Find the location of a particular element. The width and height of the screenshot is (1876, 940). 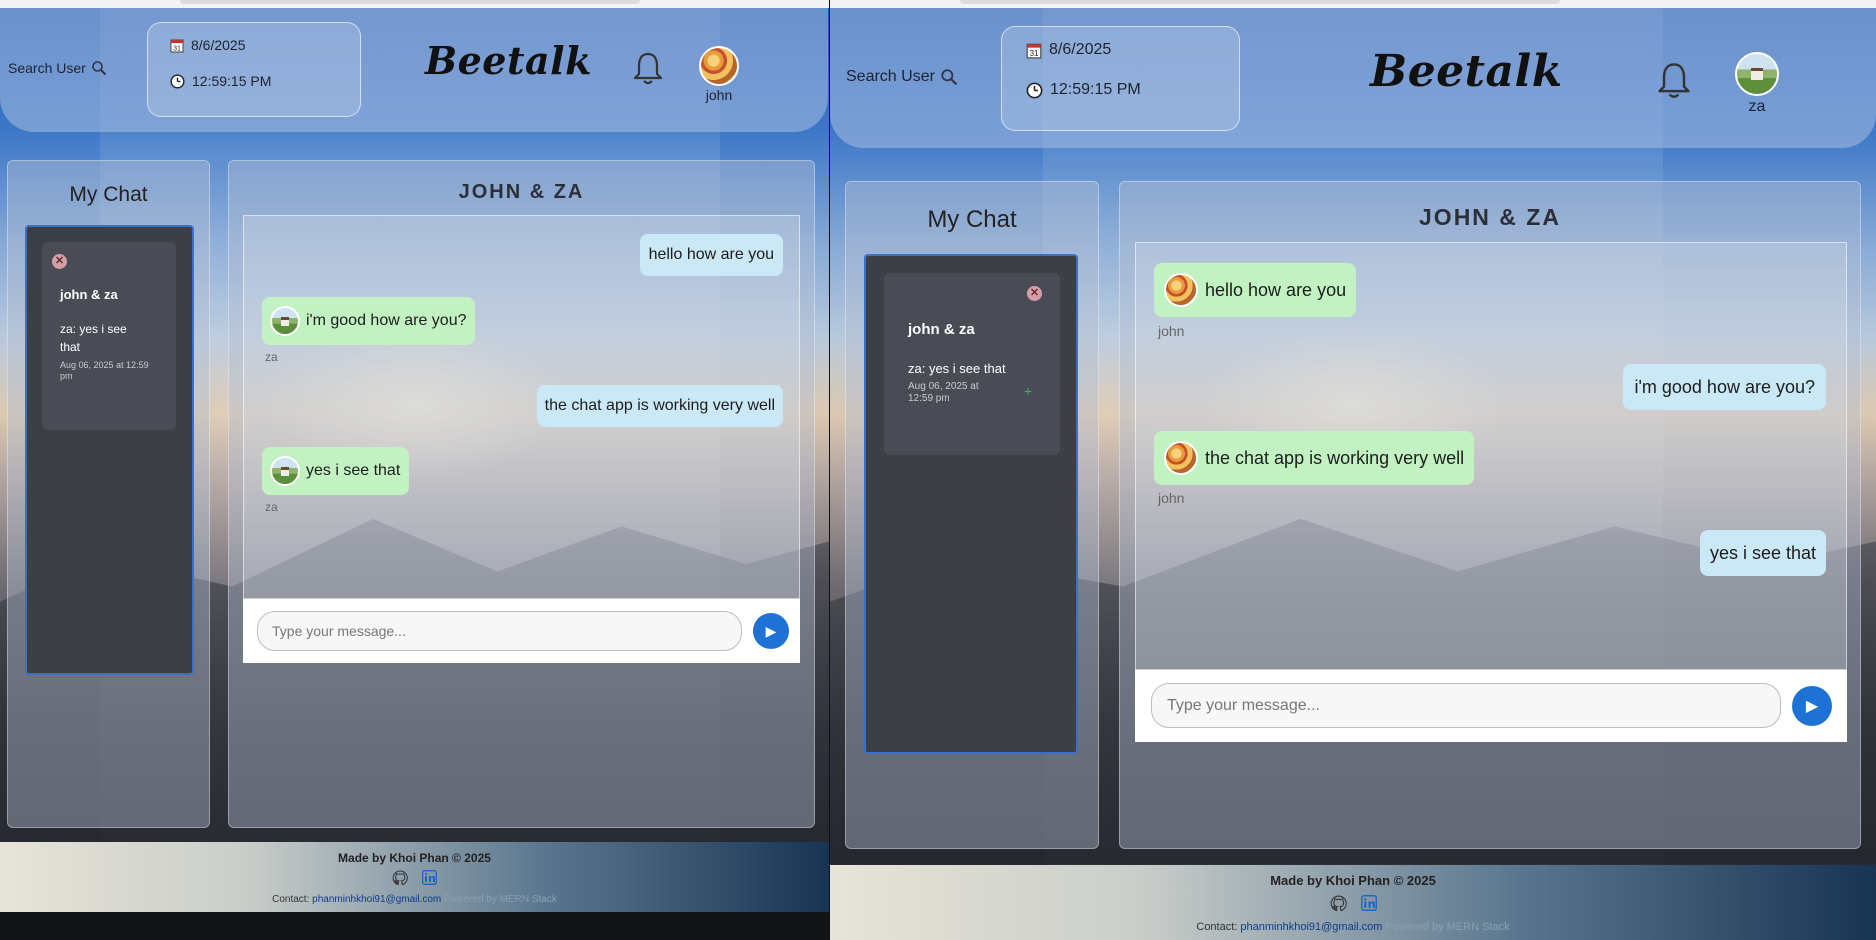

footer-icons is located at coordinates (1353, 903).